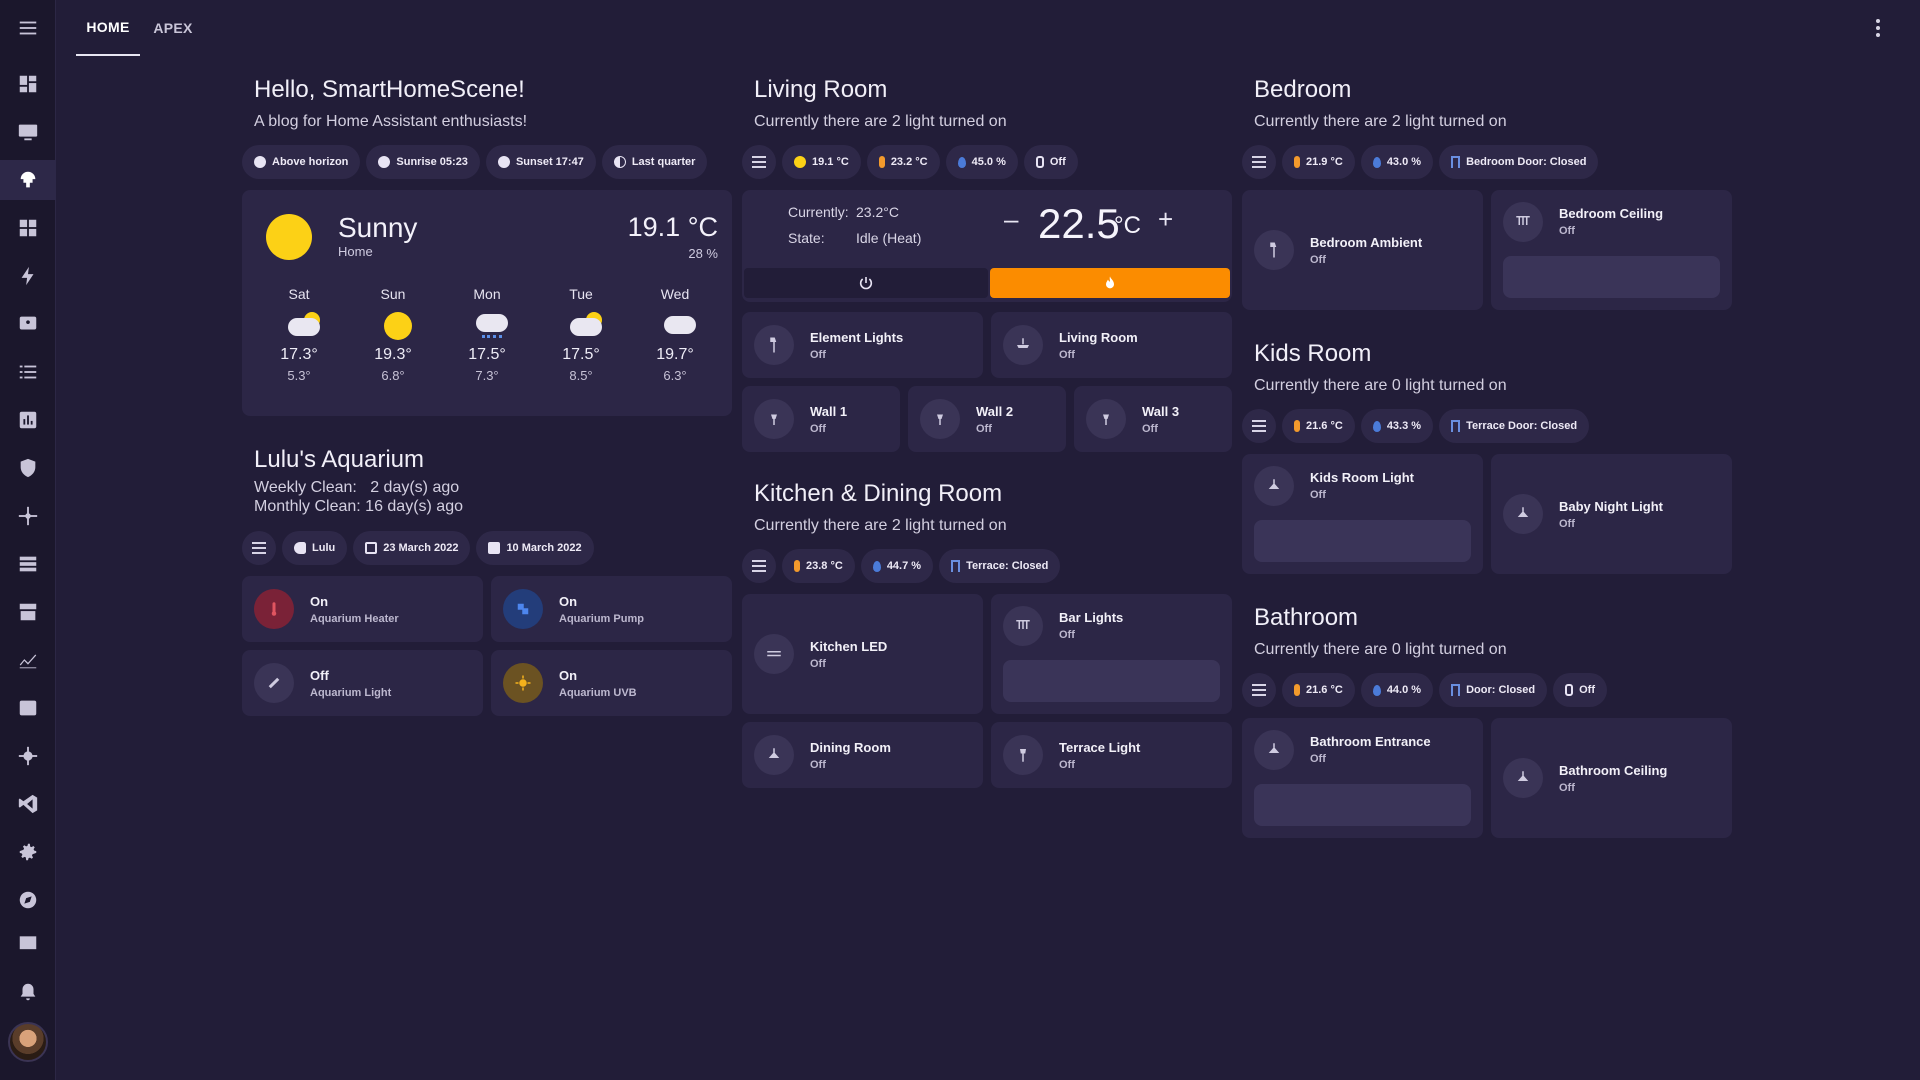  I want to click on bedroom-door-chip: Bedroom Door: Closed, so click(1519, 162).